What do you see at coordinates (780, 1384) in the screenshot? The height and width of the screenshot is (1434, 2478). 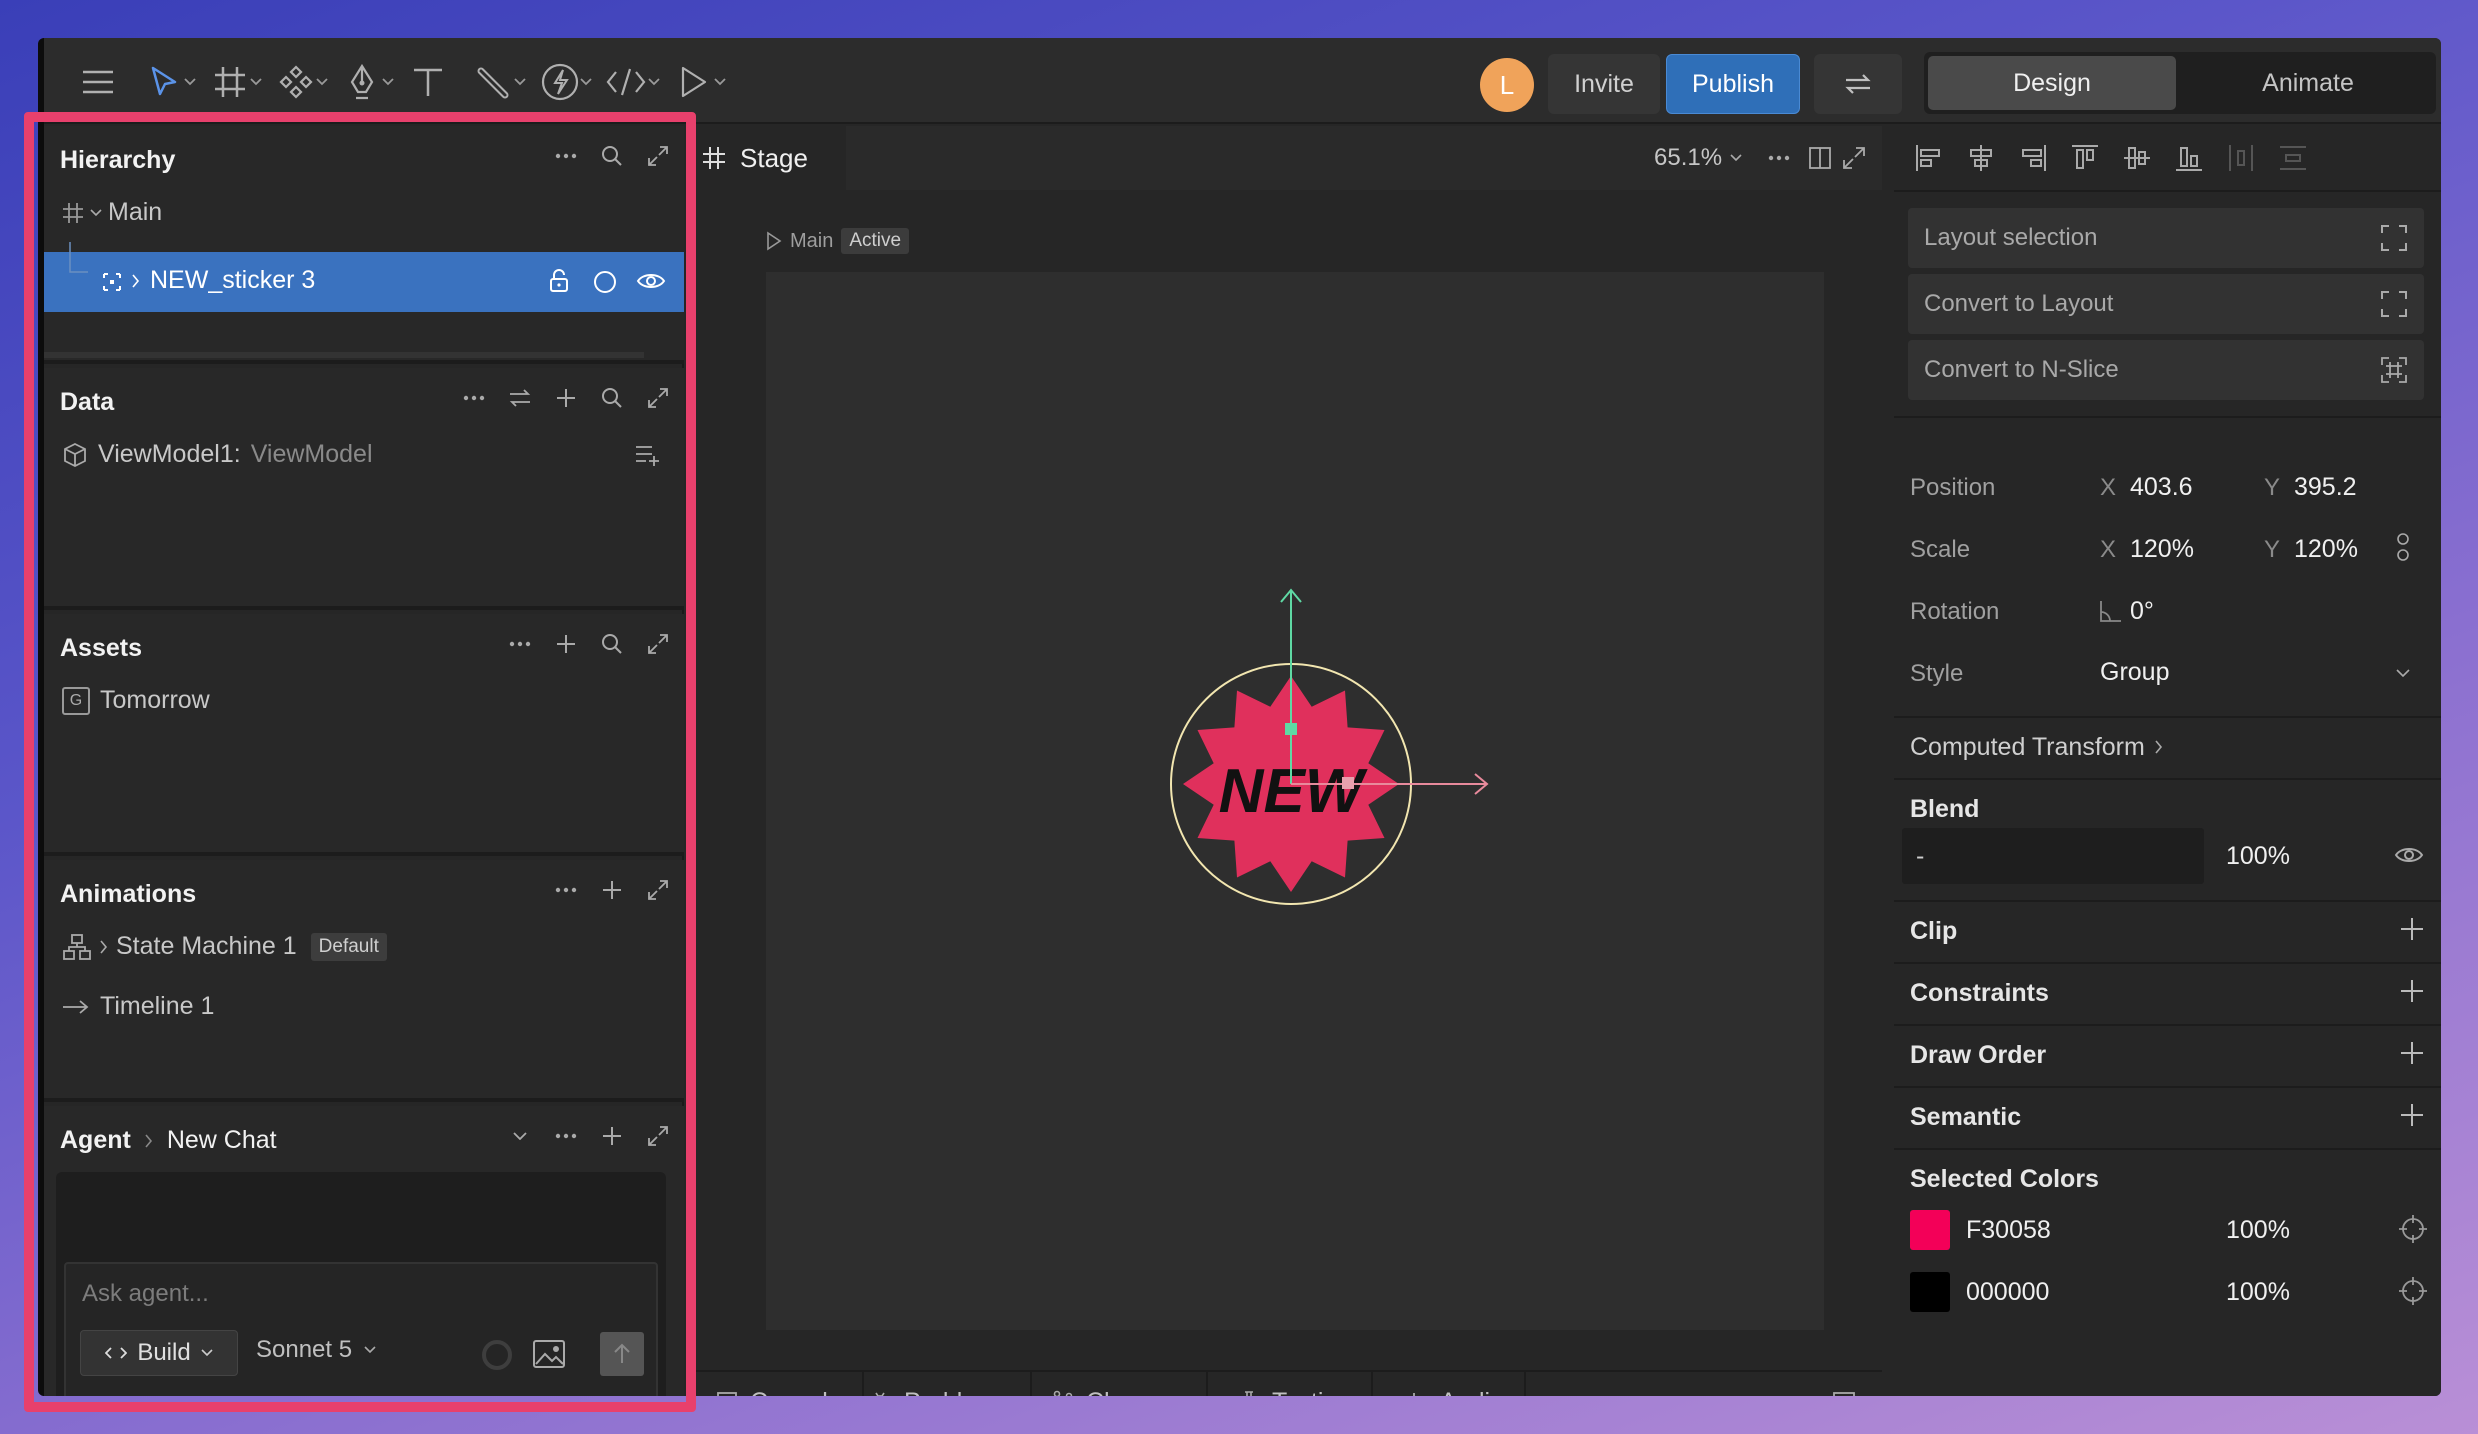 I see `tab-console: Console` at bounding box center [780, 1384].